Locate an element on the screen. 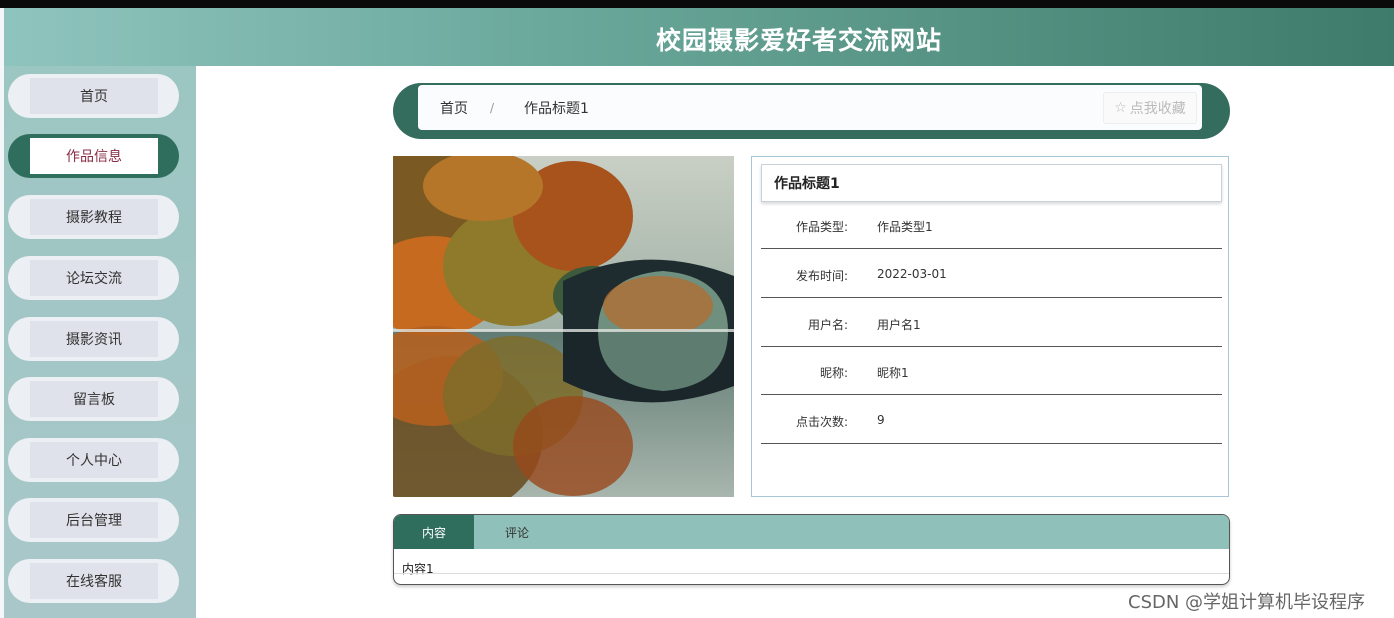 Image resolution: width=1394 pixels, height=618 pixels. site-title: 校园摄影爱好者交流网站 is located at coordinates (798, 40).